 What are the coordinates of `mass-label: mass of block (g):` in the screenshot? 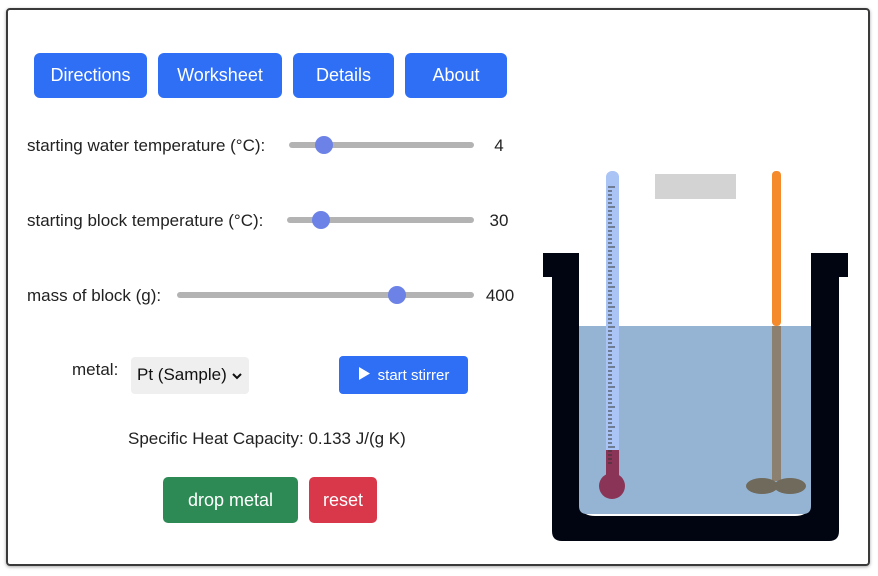 It's located at (94, 295).